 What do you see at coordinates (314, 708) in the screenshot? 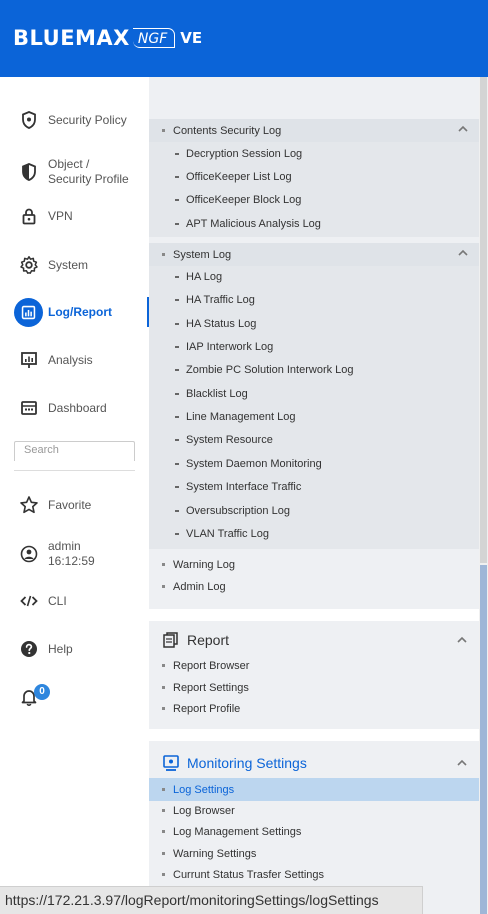
I see `menu-item-report-profile: Report Profile` at bounding box center [314, 708].